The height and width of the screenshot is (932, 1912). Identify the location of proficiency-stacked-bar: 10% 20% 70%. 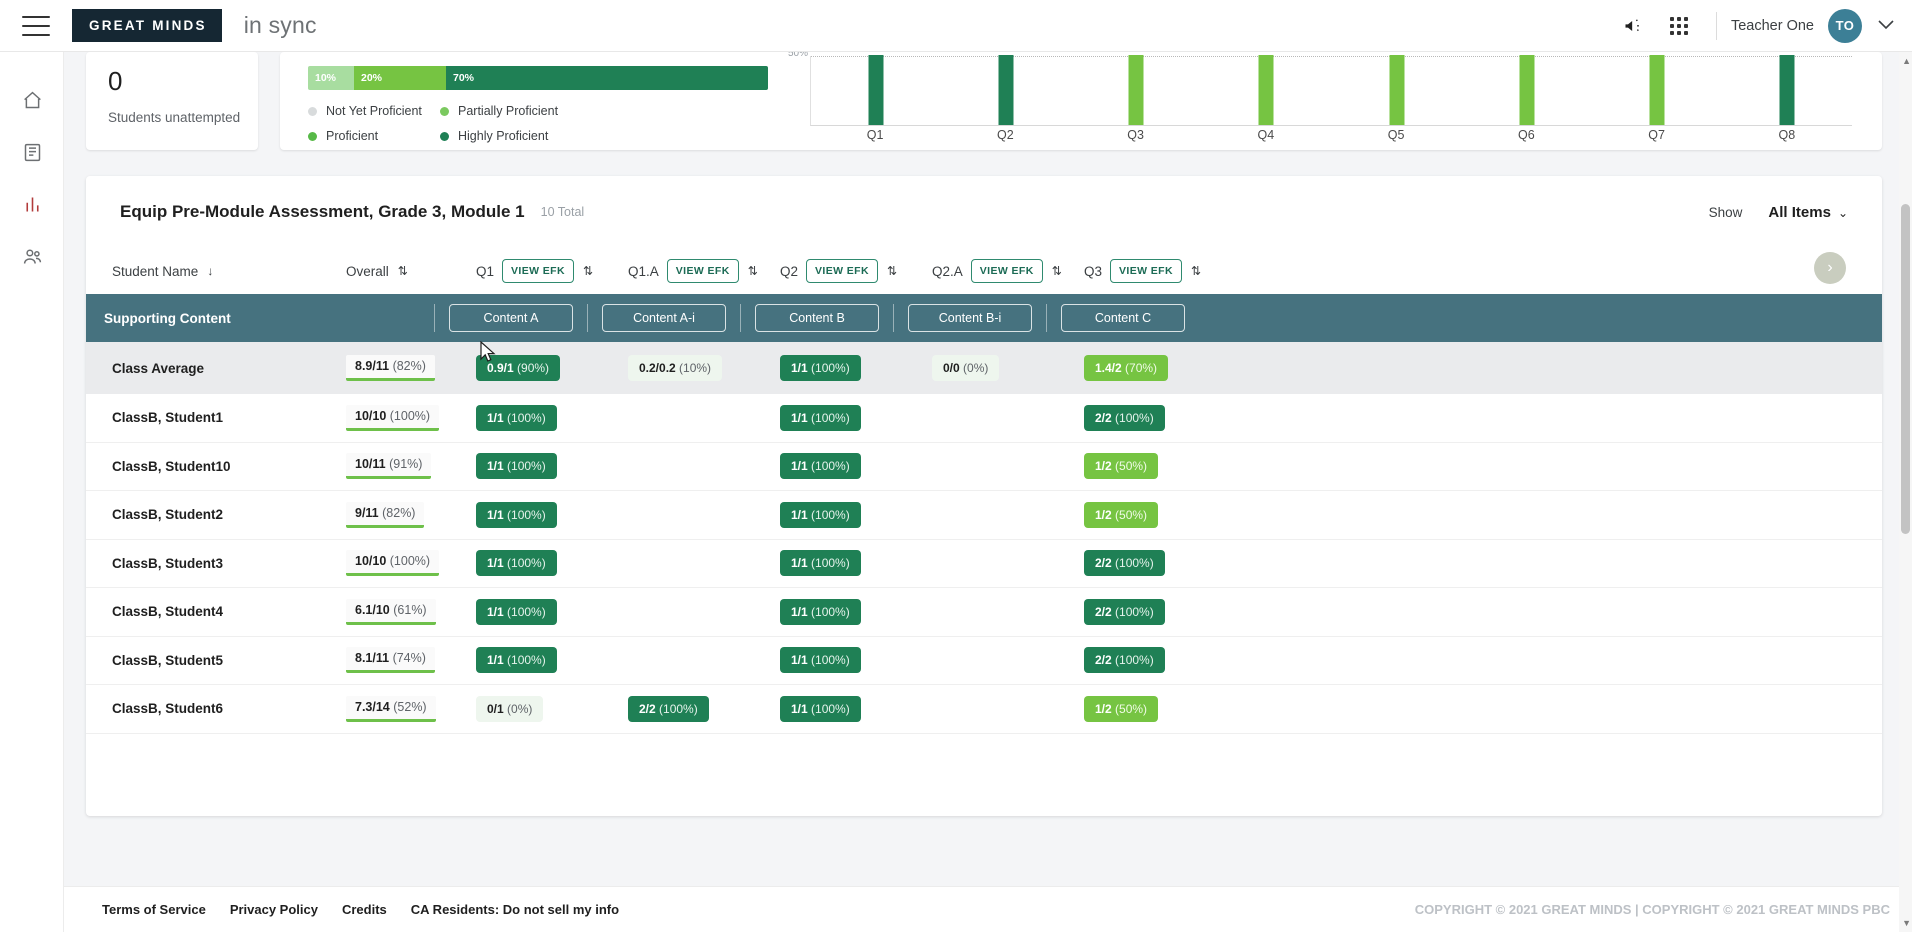
(538, 78).